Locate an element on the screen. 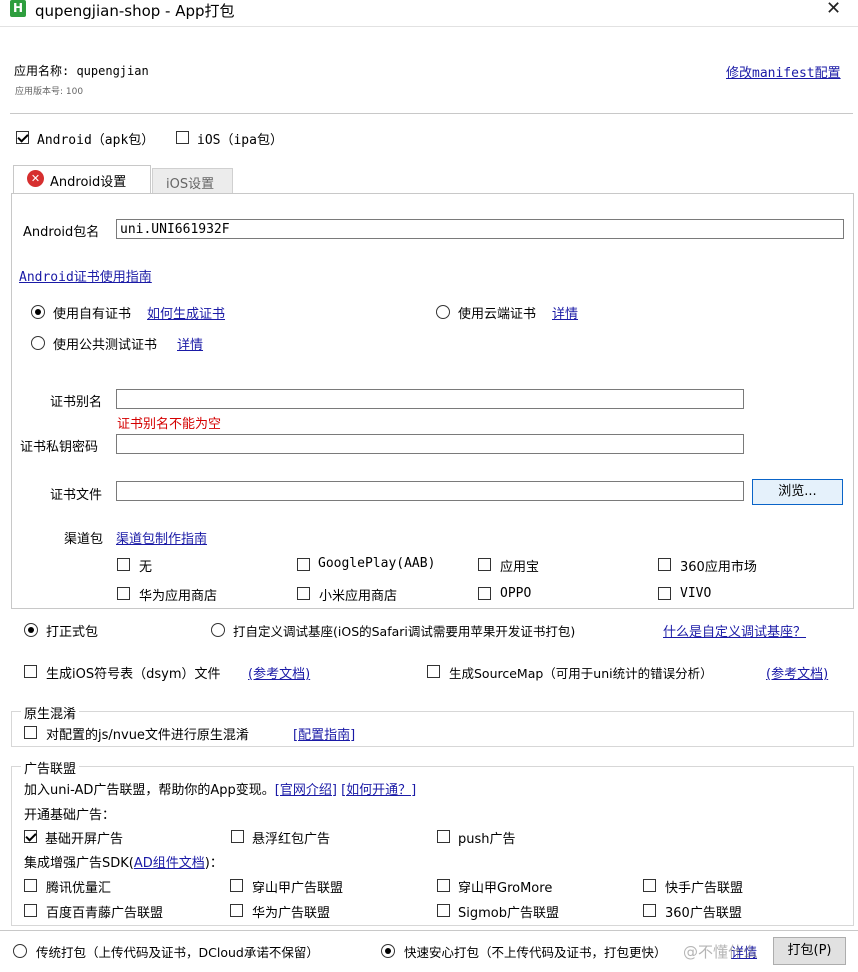 The width and height of the screenshot is (858, 972). app-version: 应用版本号: 100 is located at coordinates (49, 92).